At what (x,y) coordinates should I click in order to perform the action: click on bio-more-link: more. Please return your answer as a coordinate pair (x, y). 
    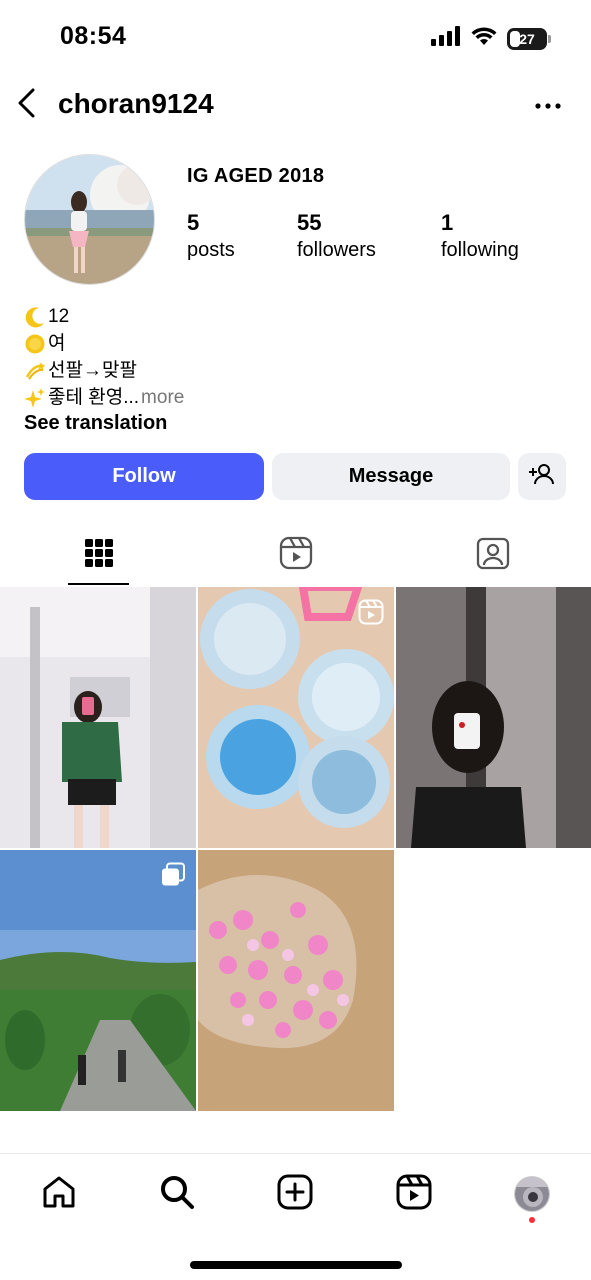
    Looking at the image, I should click on (162, 397).